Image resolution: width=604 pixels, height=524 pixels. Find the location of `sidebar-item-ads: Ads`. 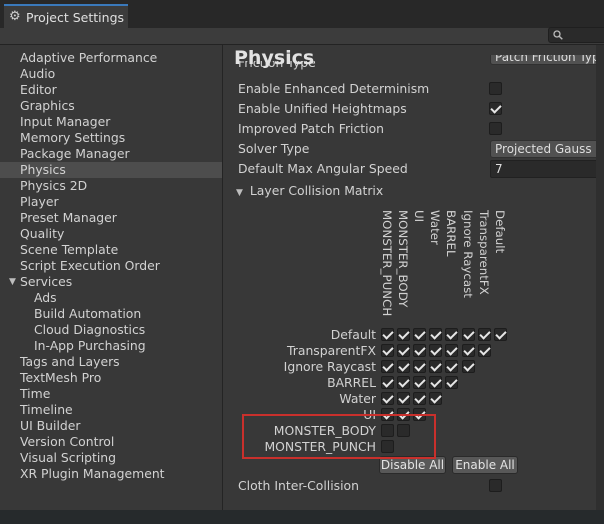

sidebar-item-ads: Ads is located at coordinates (111, 298).